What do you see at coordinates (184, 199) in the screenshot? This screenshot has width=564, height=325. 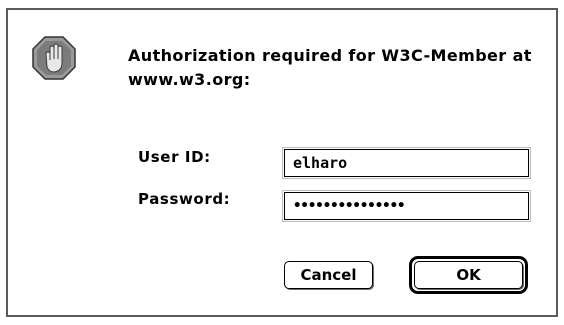 I see `password-label: Password:` at bounding box center [184, 199].